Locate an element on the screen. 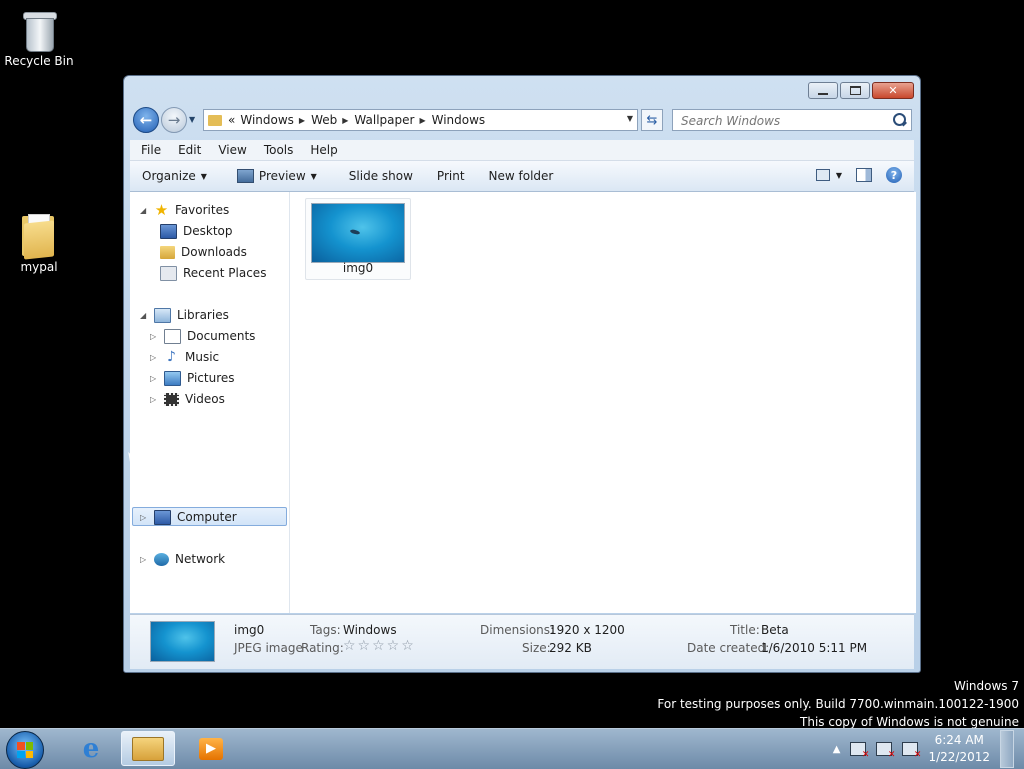 The image size is (1024, 769). organize-button: Organize ▼ is located at coordinates (173, 176).